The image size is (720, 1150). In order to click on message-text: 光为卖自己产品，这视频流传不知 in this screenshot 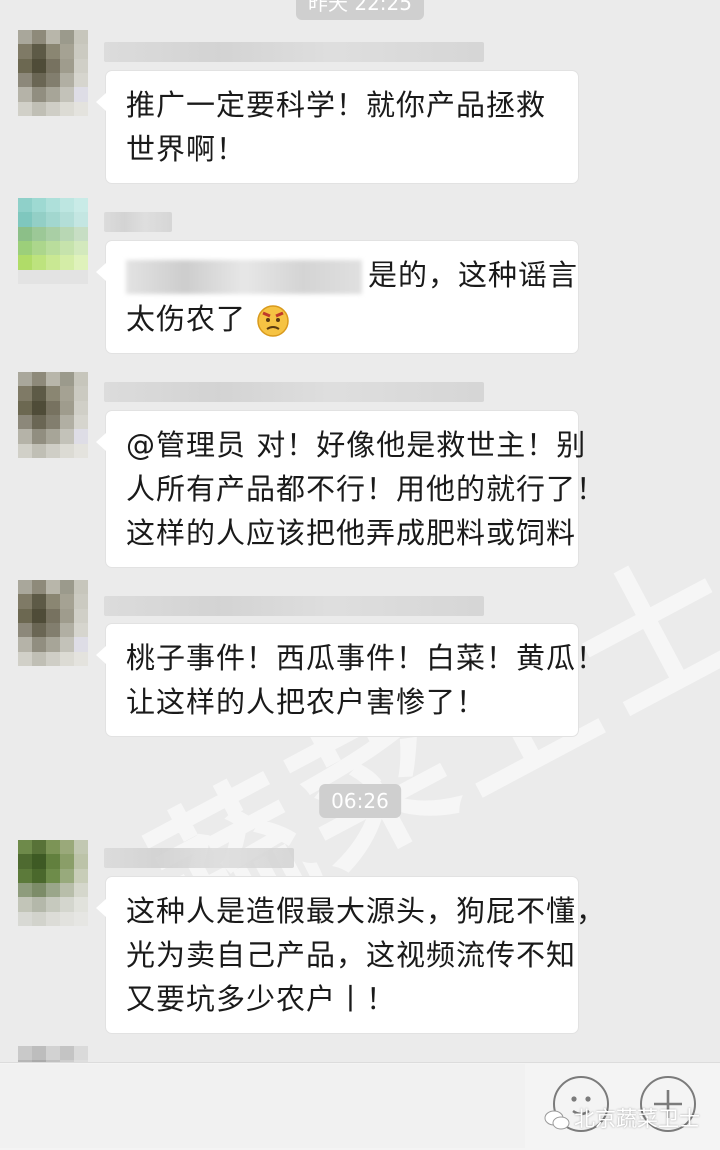, I will do `click(351, 955)`.